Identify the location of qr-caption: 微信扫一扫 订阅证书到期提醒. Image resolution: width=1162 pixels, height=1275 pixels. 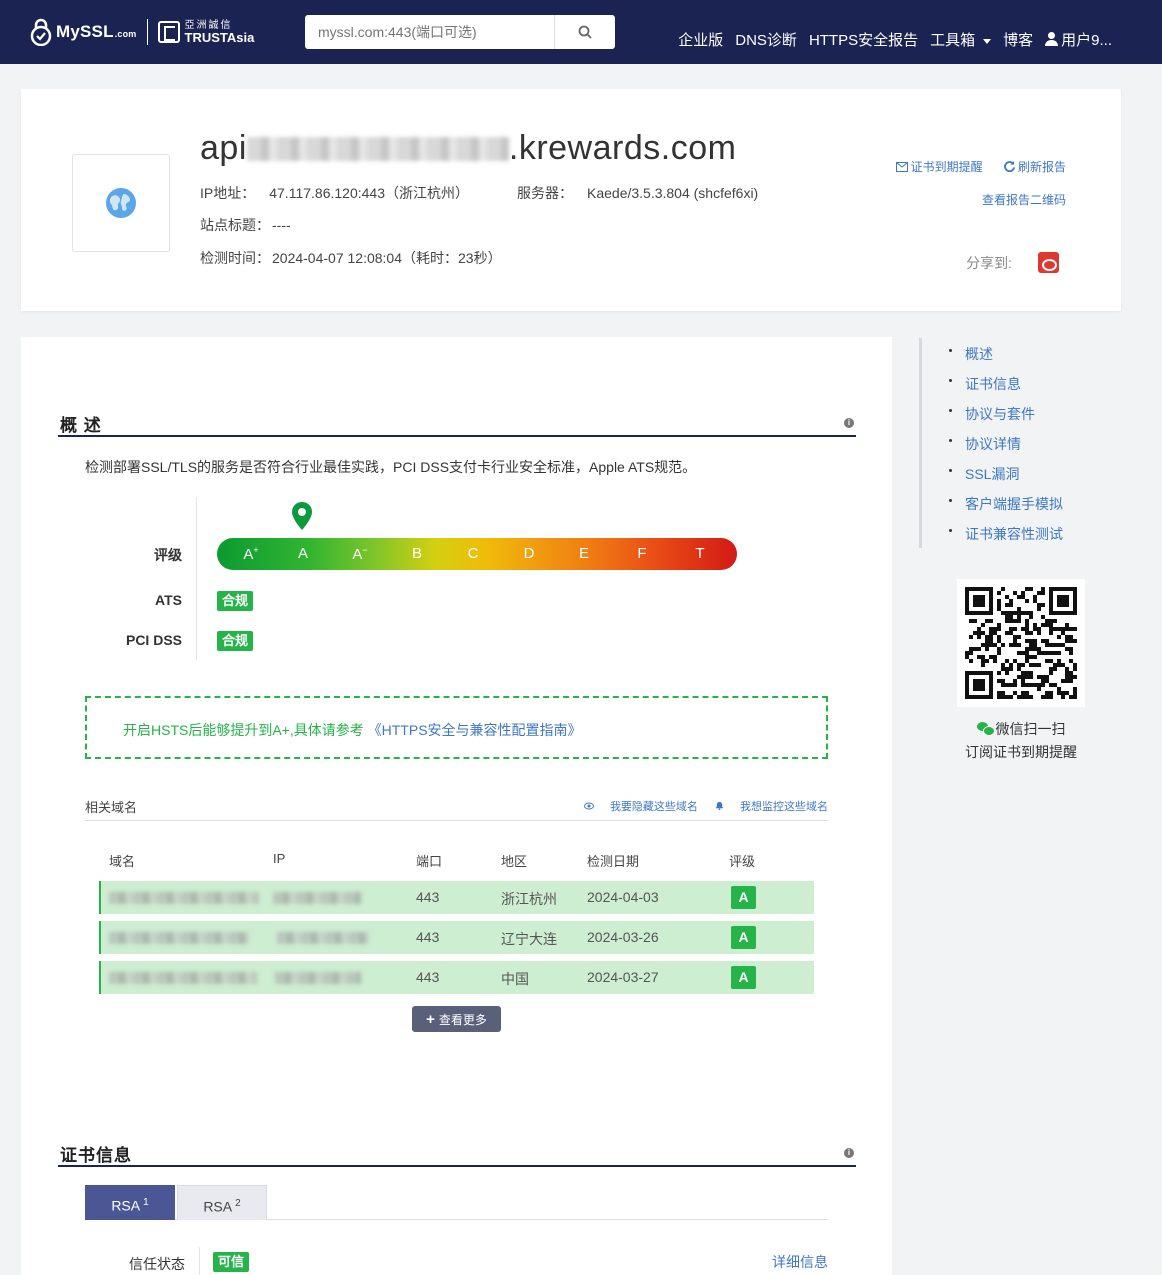
(1021, 741).